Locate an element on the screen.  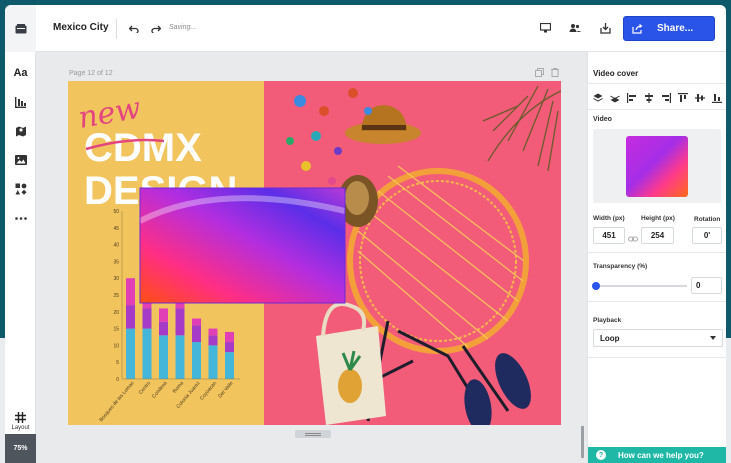
shapes-icon is located at coordinates (20, 189).